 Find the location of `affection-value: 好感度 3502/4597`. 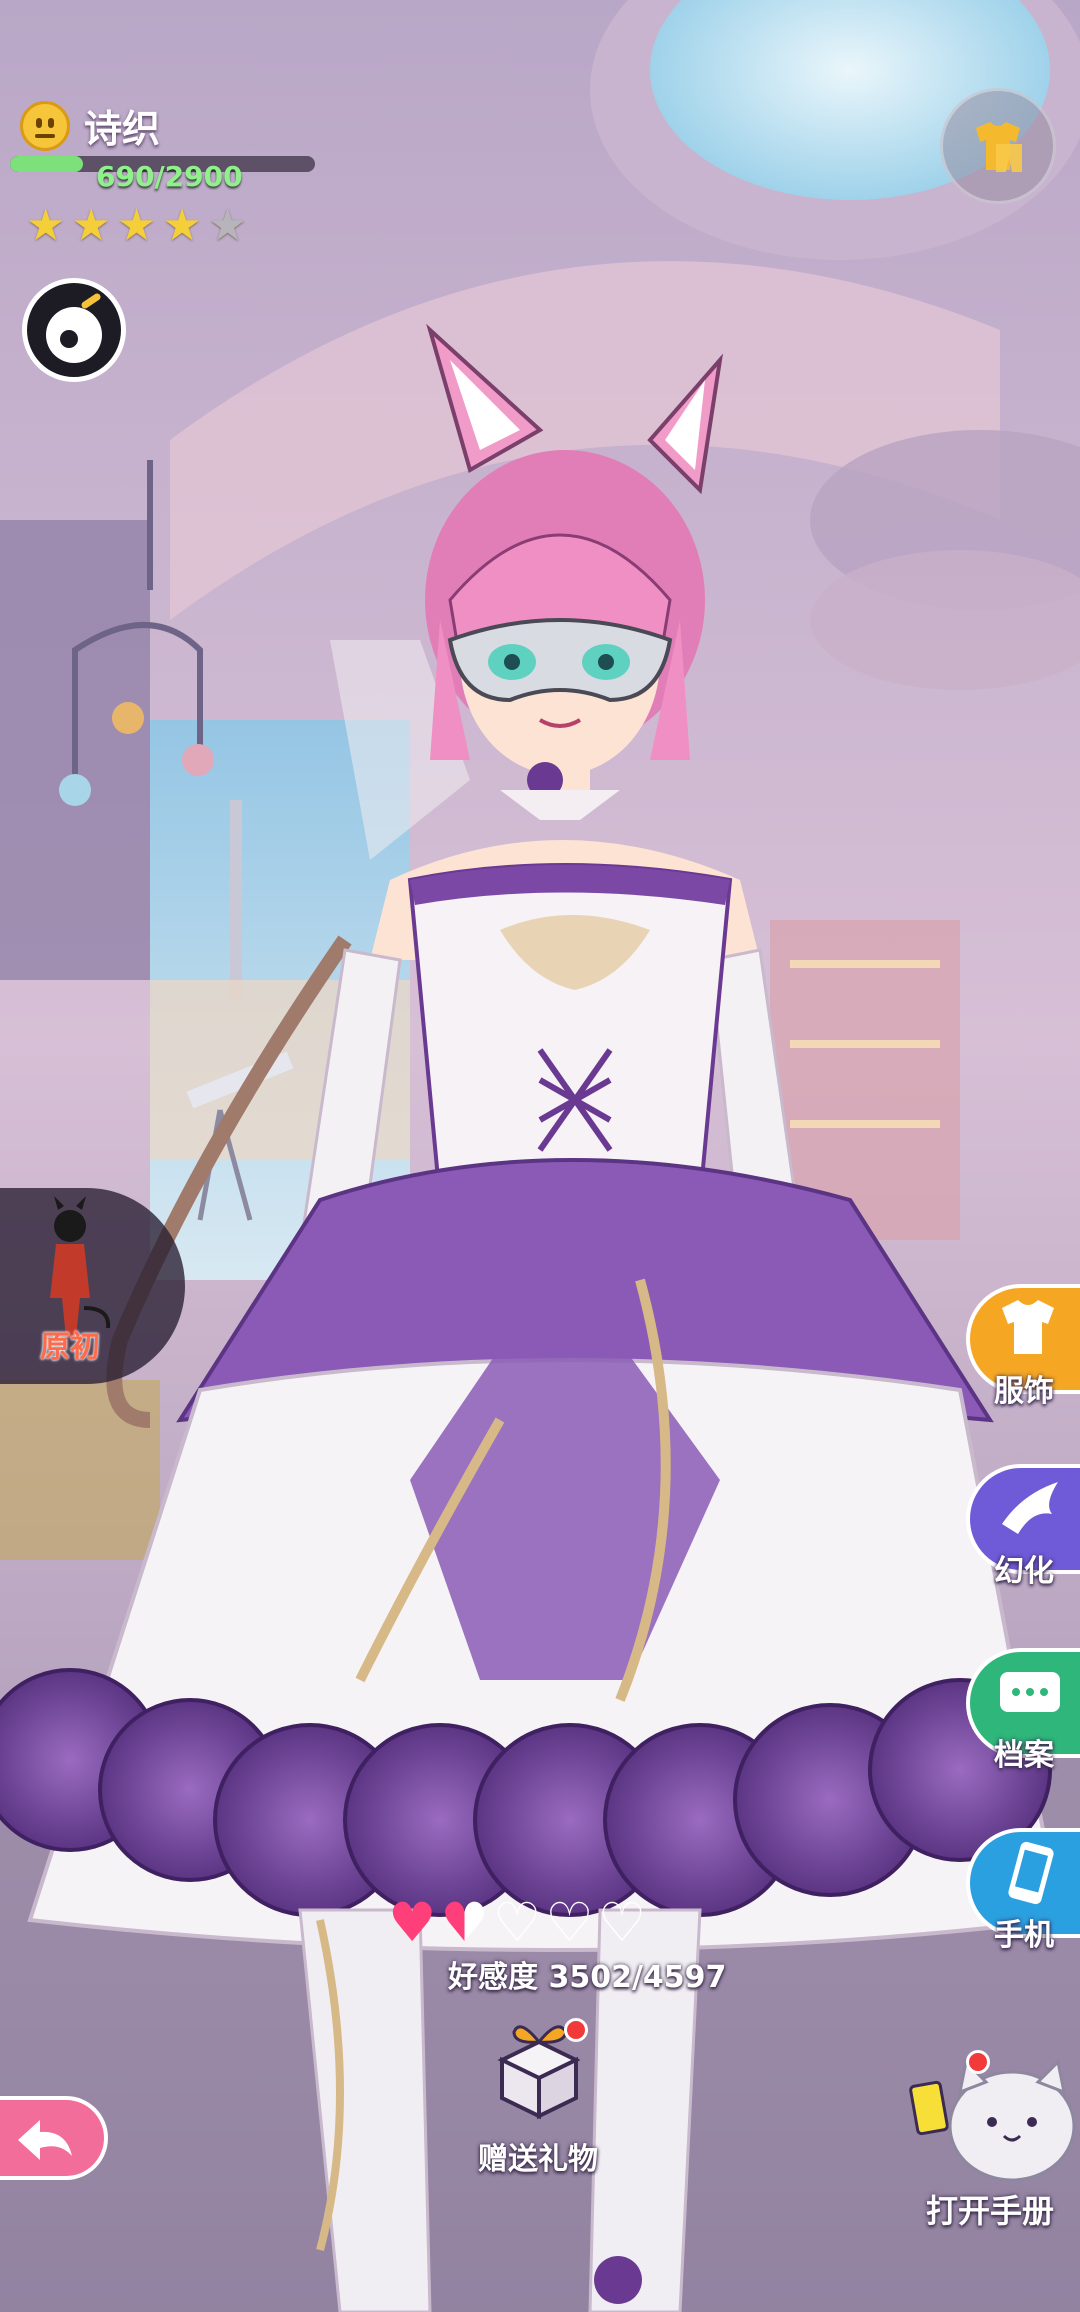

affection-value: 好感度 3502/4597 is located at coordinates (587, 1977).